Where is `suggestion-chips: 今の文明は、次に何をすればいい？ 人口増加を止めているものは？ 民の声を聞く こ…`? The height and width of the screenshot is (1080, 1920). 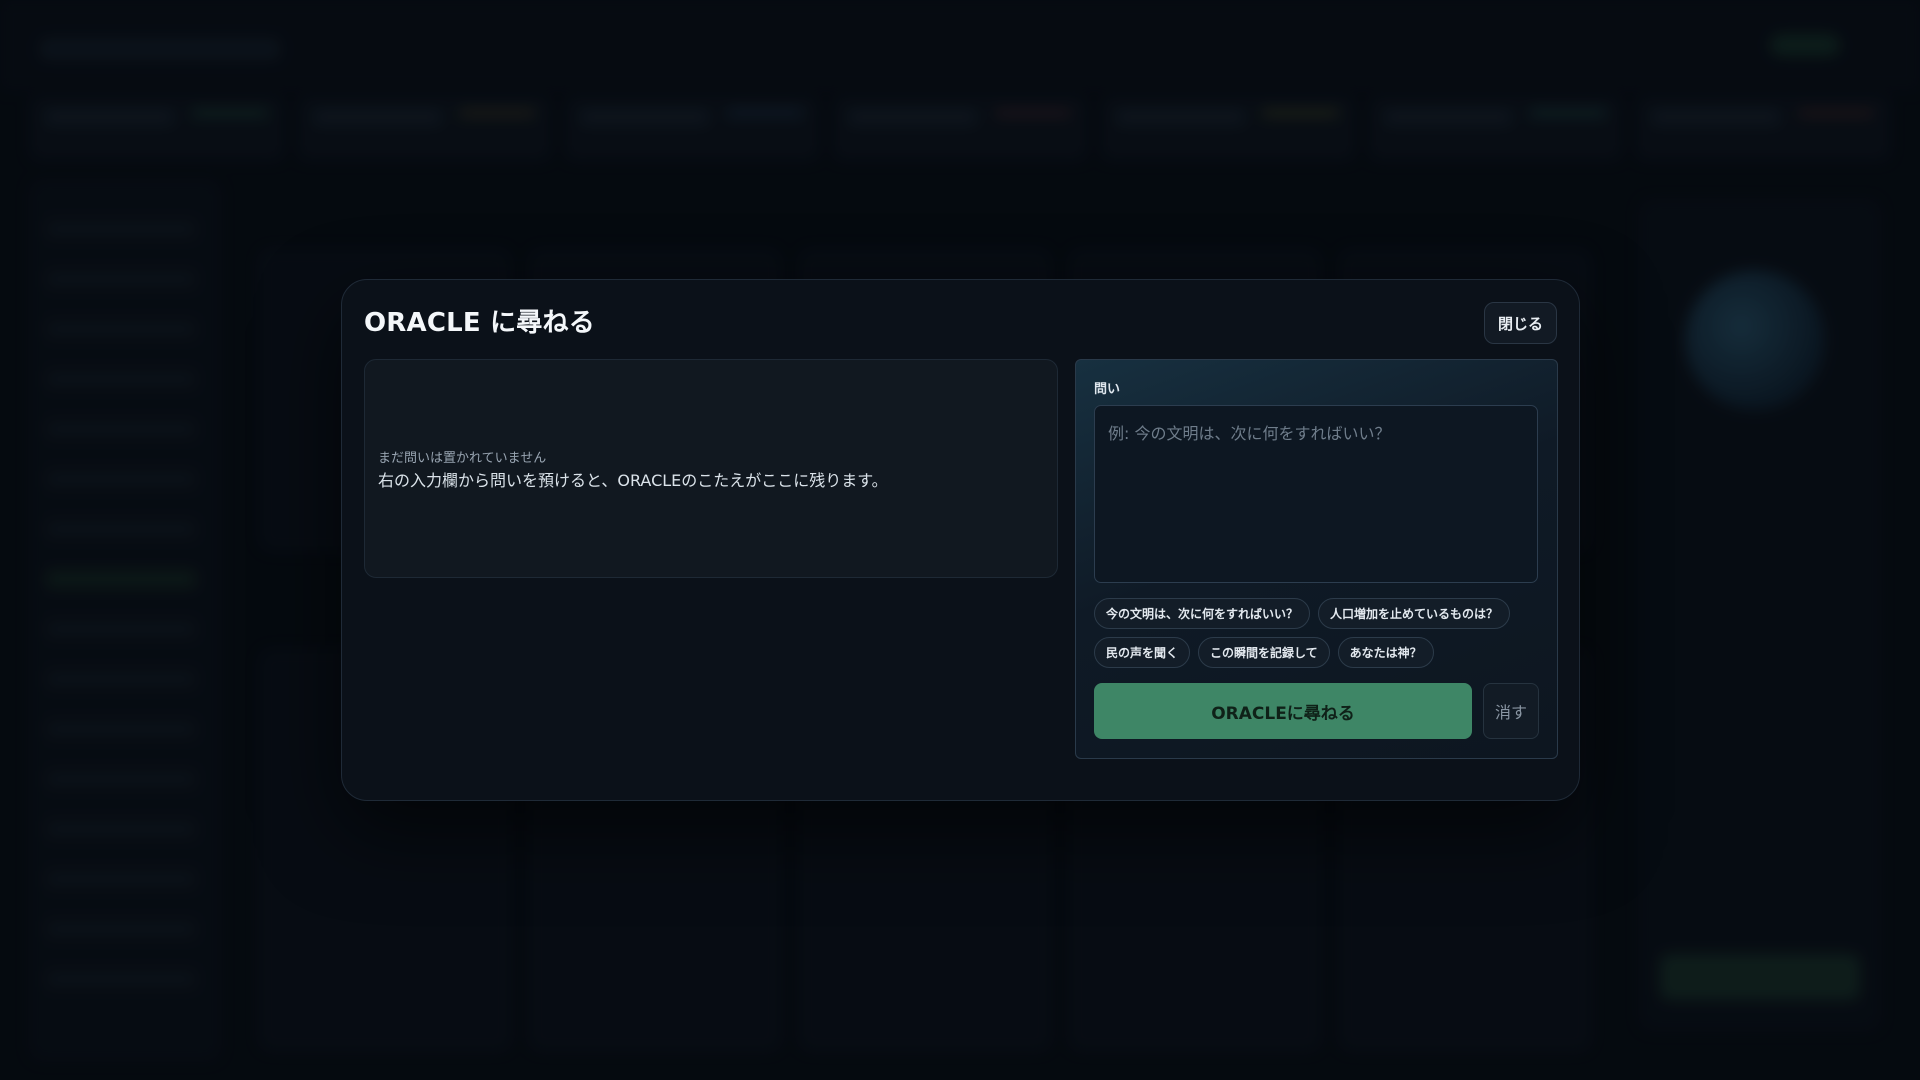
suggestion-chips: 今の文明は、次に何をすればいい？ 人口増加を止めているものは？ 民の声を聞く こ… is located at coordinates (1319, 637).